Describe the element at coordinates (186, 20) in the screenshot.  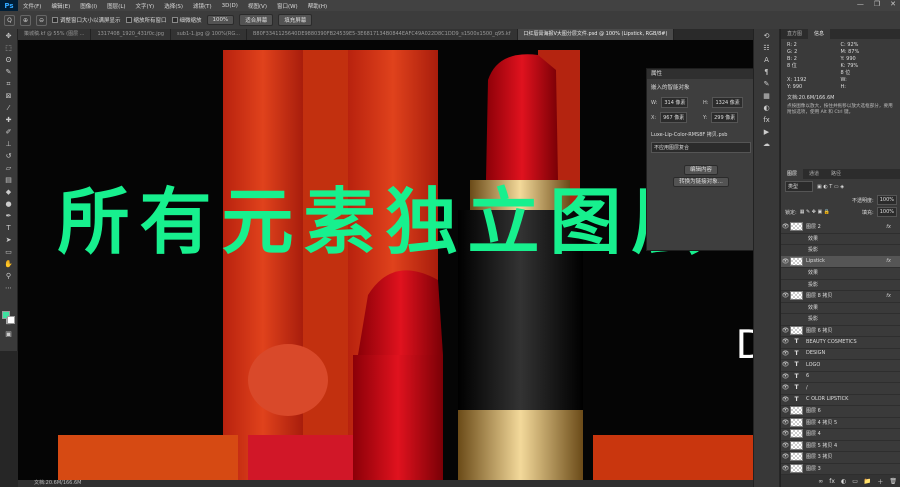
I see `scrubby-zoom-checkbox: 细微缩放` at that location.